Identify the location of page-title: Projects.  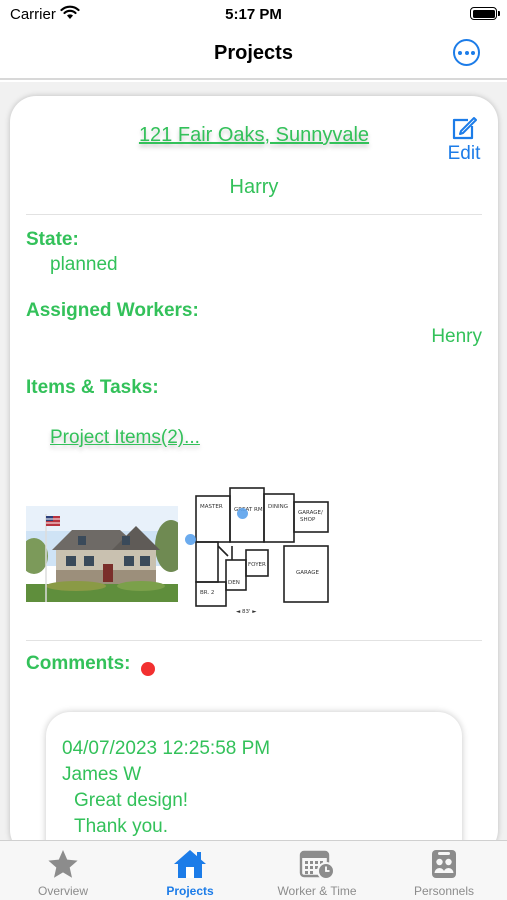
(253, 53).